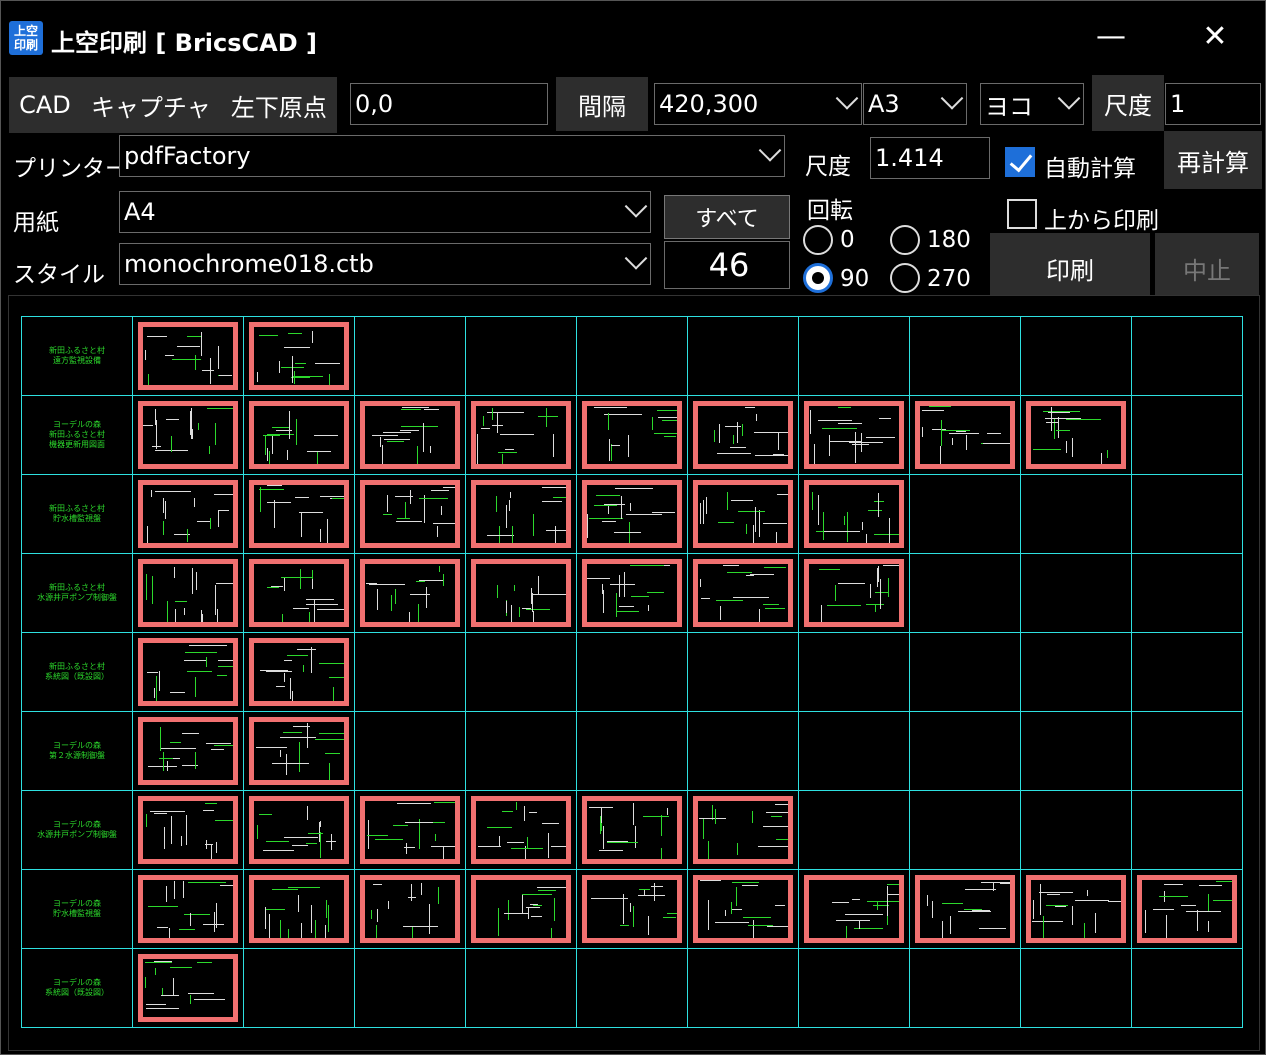 The width and height of the screenshot is (1266, 1055). What do you see at coordinates (905, 240) in the screenshot?
I see `rotation-180-radio` at bounding box center [905, 240].